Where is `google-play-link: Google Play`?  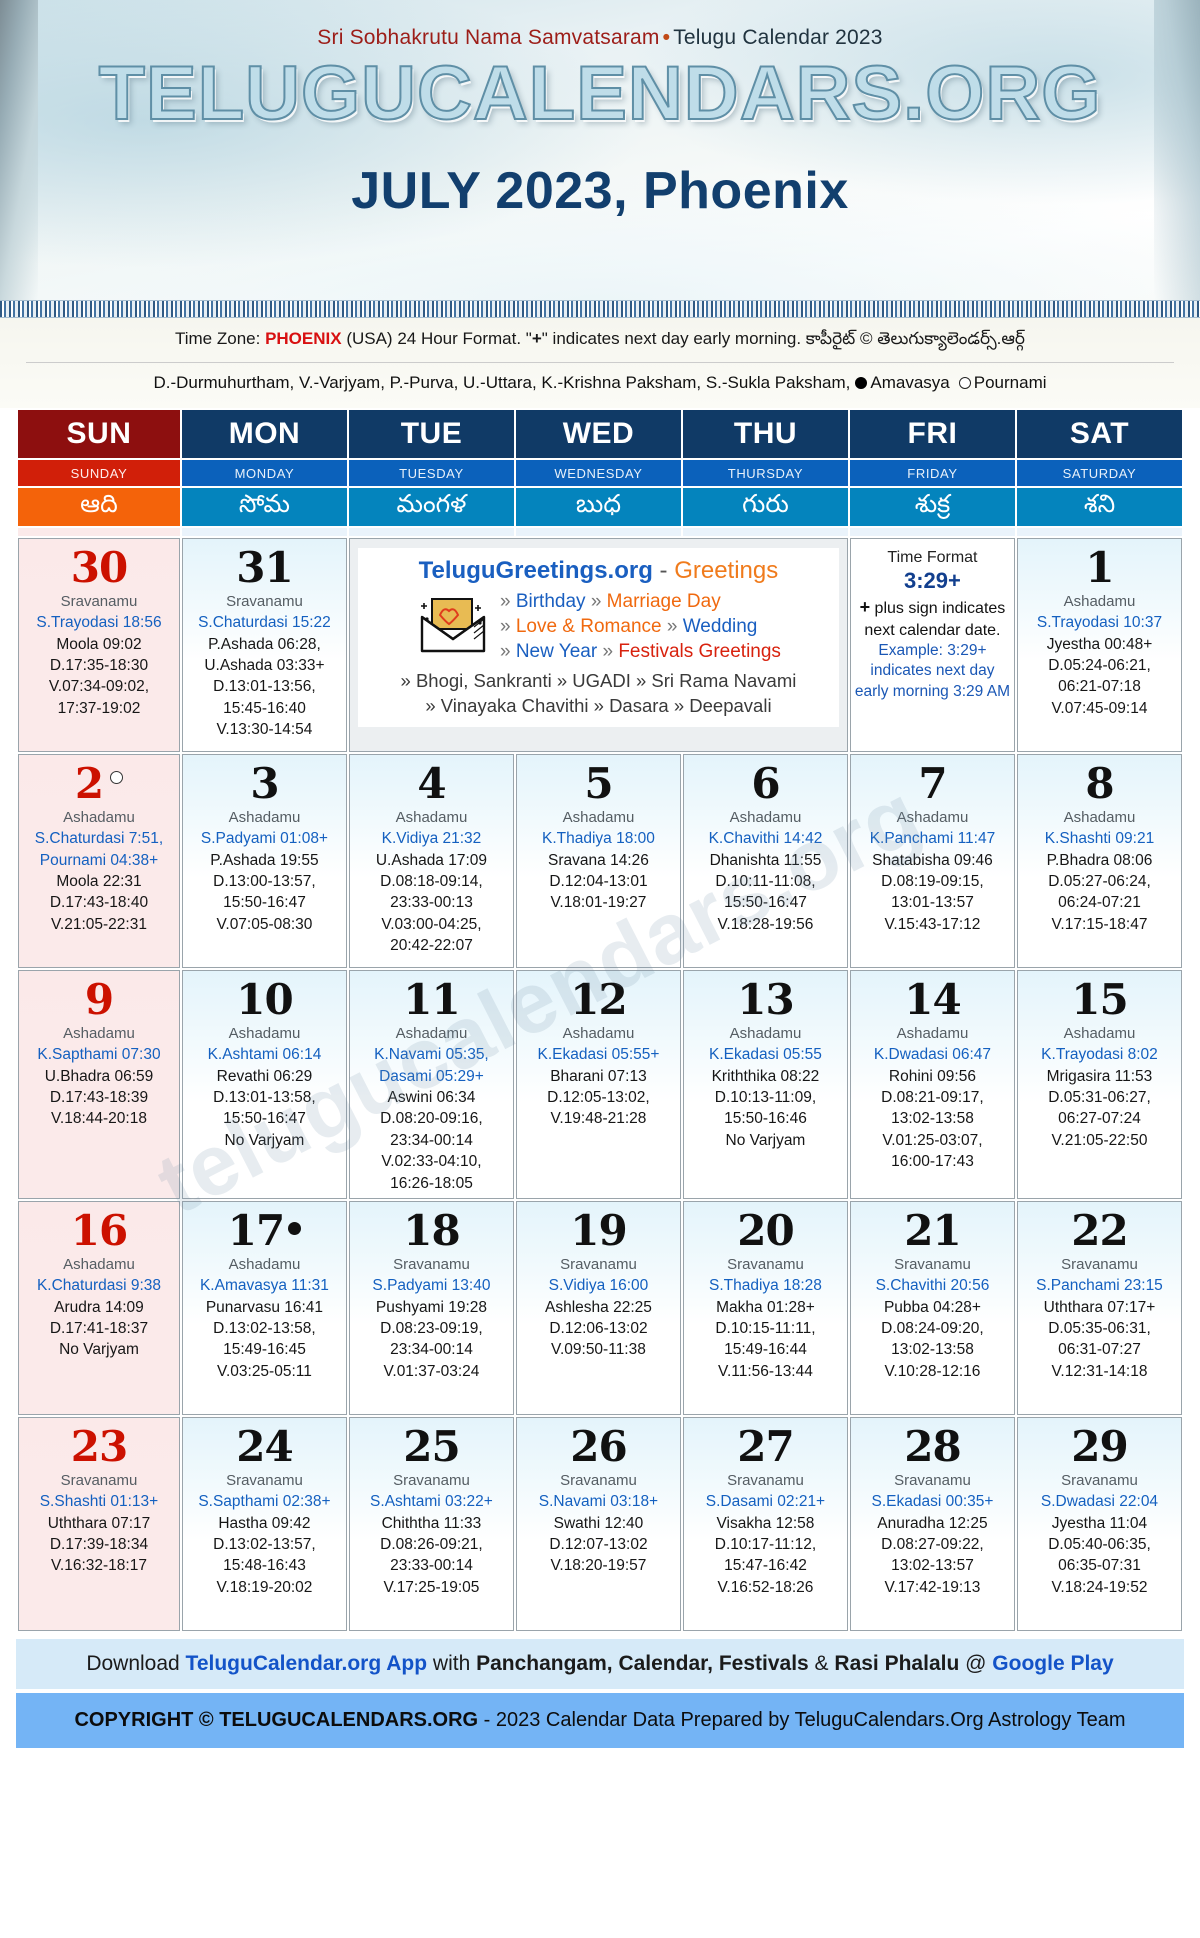
google-play-link: Google Play is located at coordinates (1052, 1663).